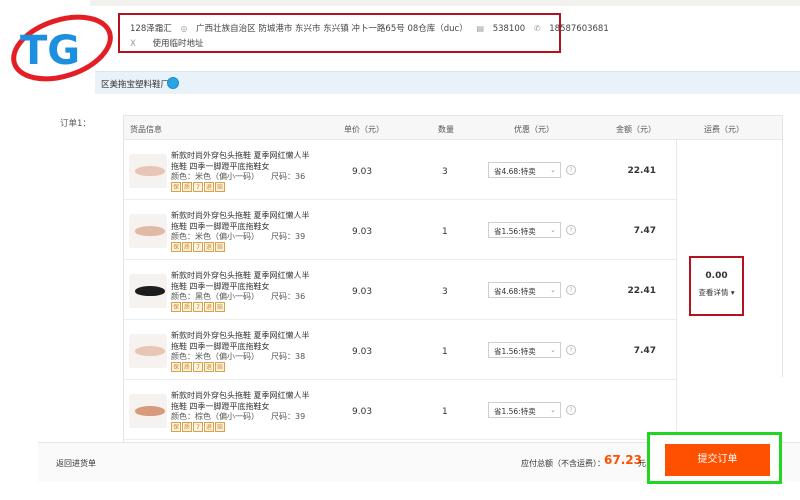 This screenshot has height=500, width=800. Describe the element at coordinates (733, 292) in the screenshot. I see `caret-down-icon: ▾` at that location.